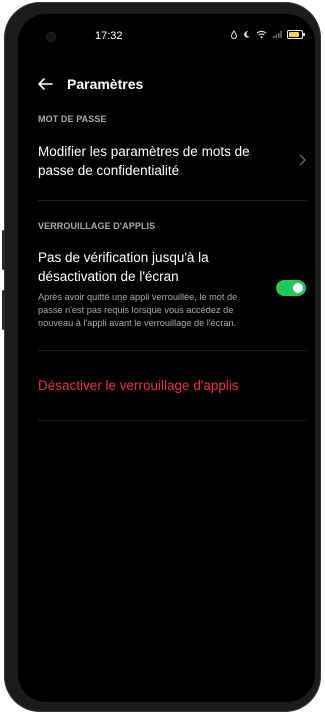 Image resolution: width=325 pixels, height=715 pixels. I want to click on toolbar: Paramètres, so click(166, 84).